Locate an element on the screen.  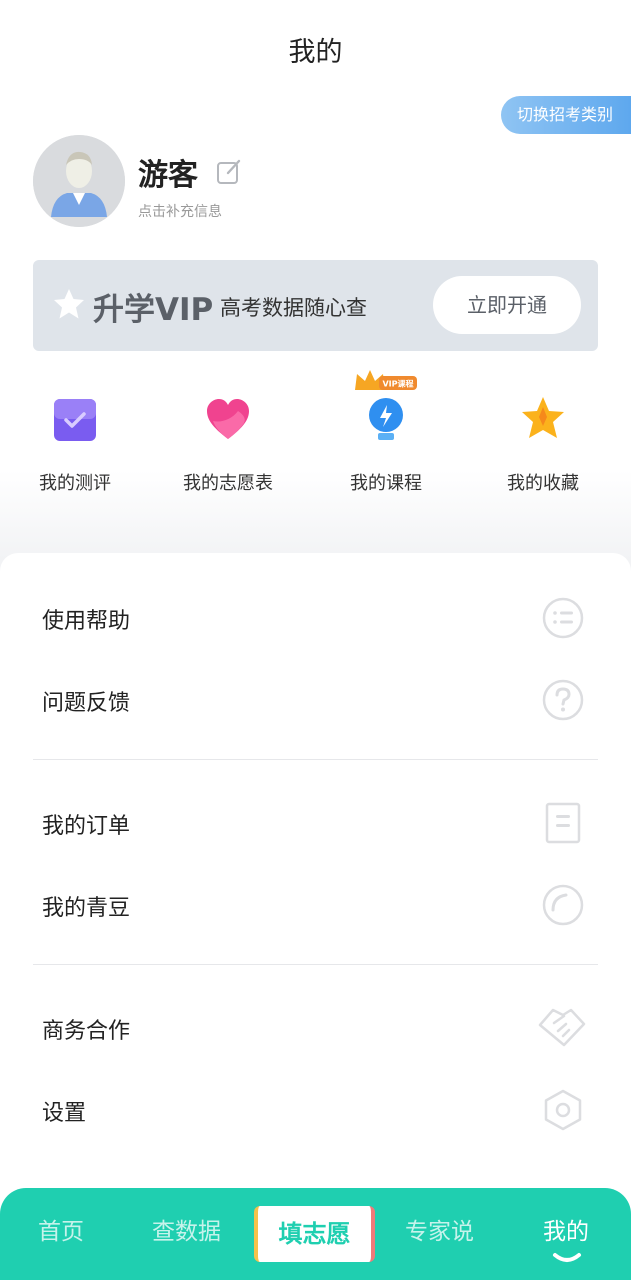
menu-item-orders: 我的订单 is located at coordinates (315, 823).